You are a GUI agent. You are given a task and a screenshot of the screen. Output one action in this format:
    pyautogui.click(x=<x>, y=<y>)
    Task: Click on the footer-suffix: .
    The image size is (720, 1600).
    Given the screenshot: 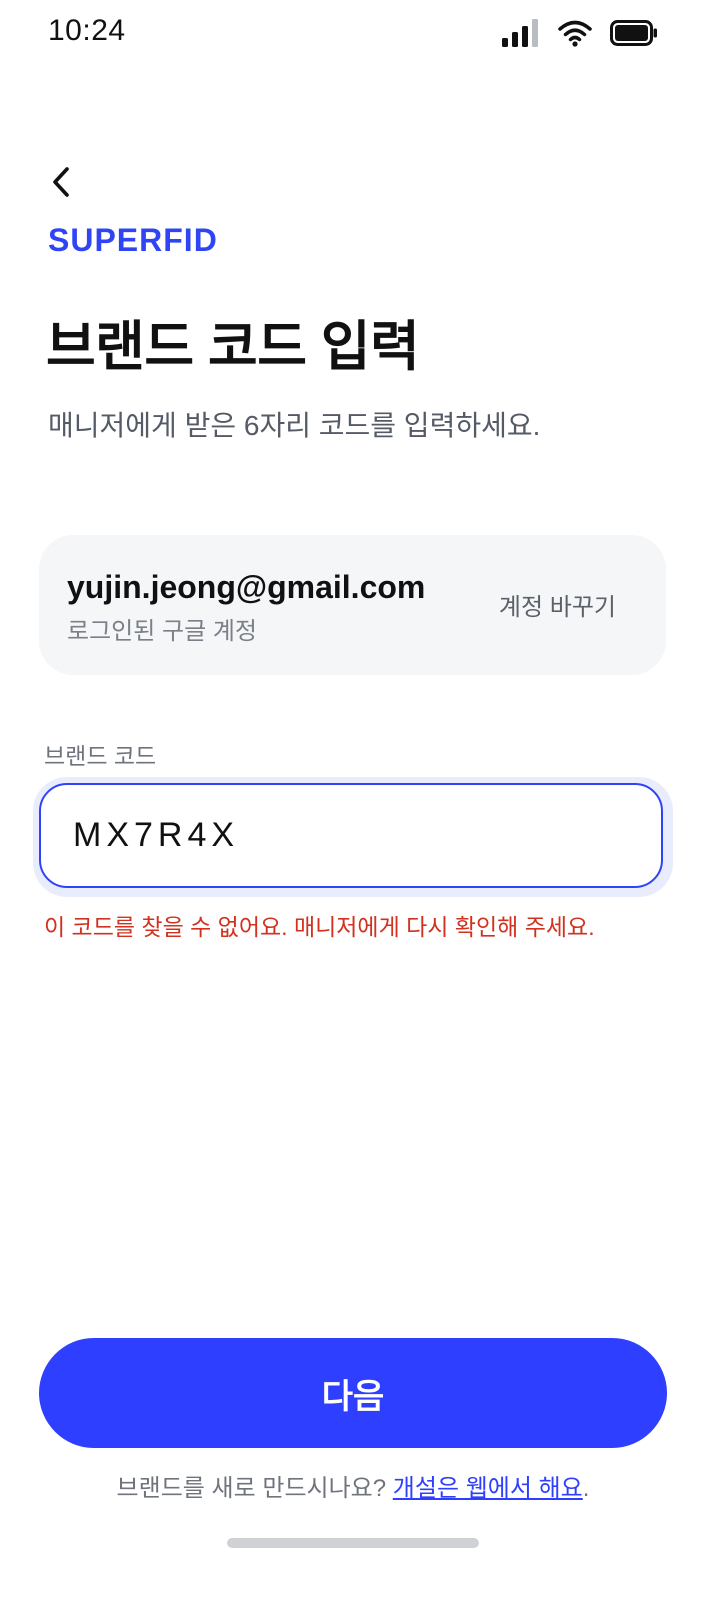 What is the action you would take?
    pyautogui.click(x=586, y=1488)
    